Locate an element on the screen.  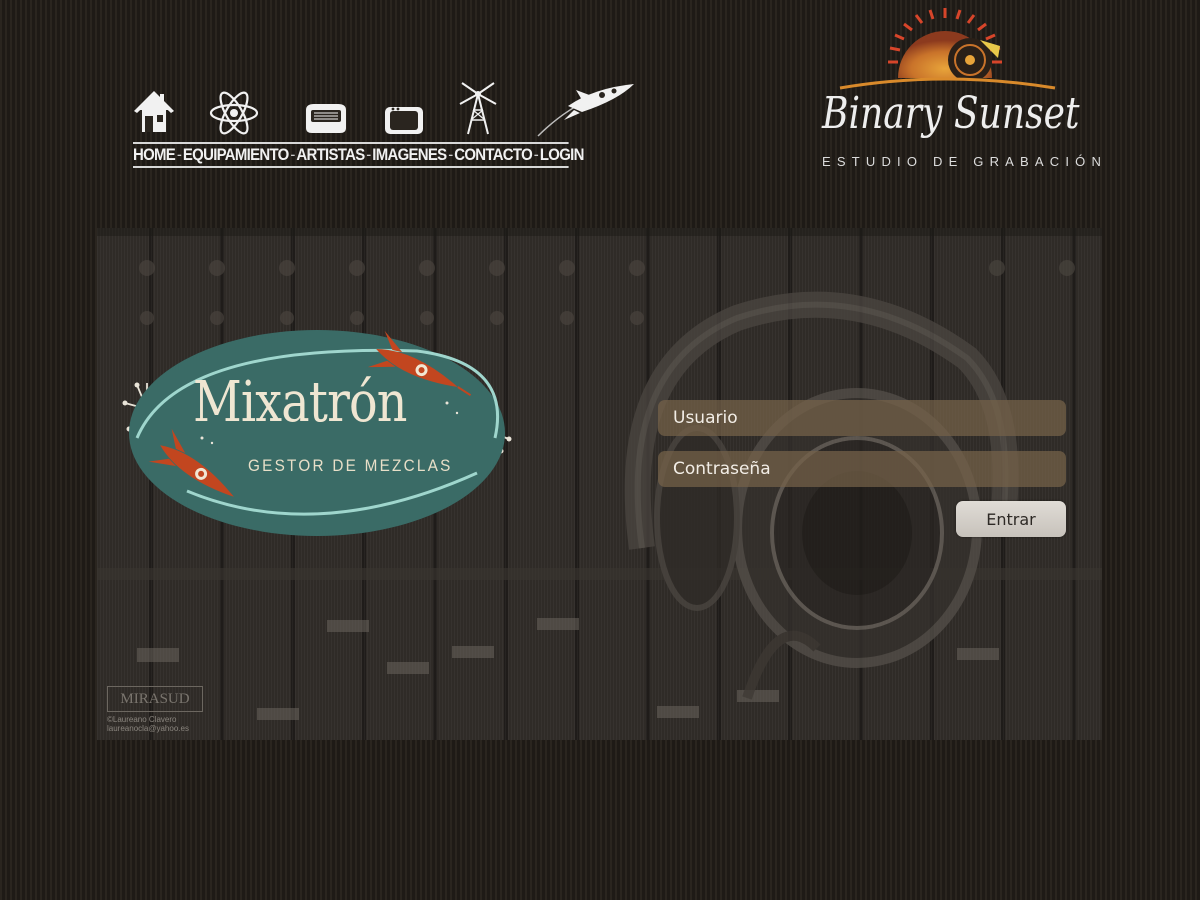
brand-name: Binary Sunset is located at coordinates (951, 113).